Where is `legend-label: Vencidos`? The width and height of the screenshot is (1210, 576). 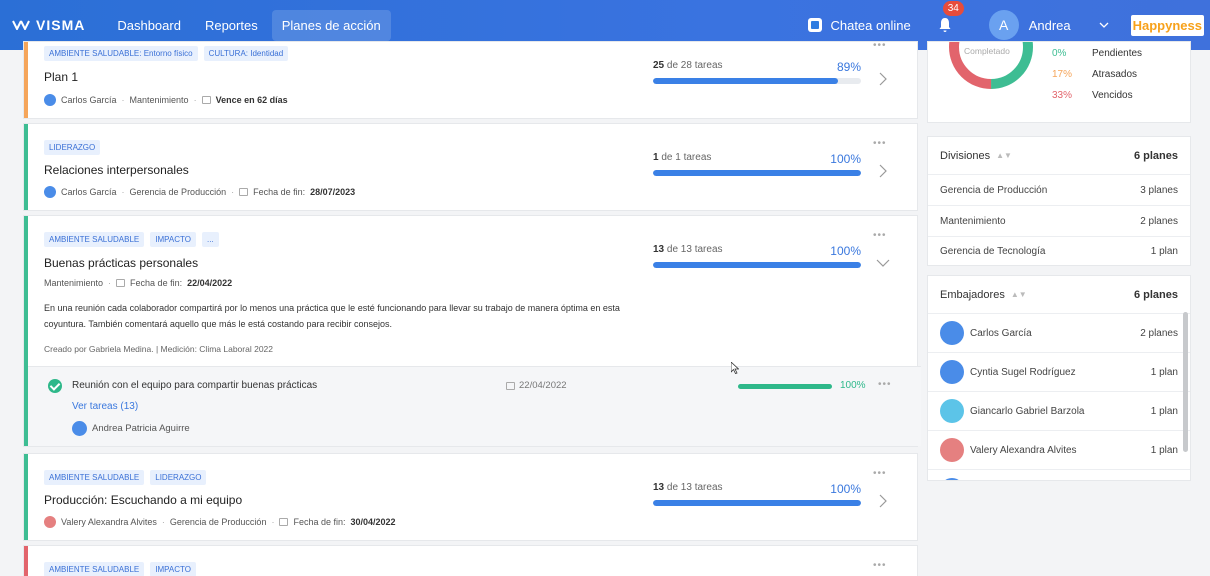 legend-label: Vencidos is located at coordinates (1112, 95).